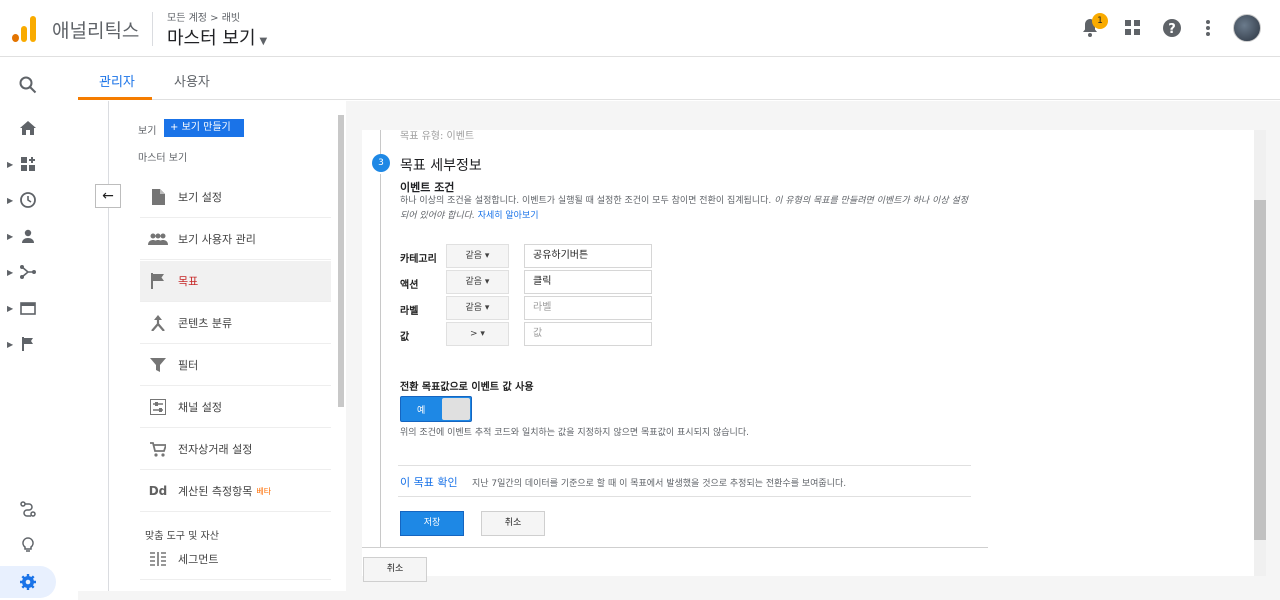 Image resolution: width=1280 pixels, height=600 pixels. What do you see at coordinates (28, 164) in the screenshot?
I see `customization-icon: ▶` at bounding box center [28, 164].